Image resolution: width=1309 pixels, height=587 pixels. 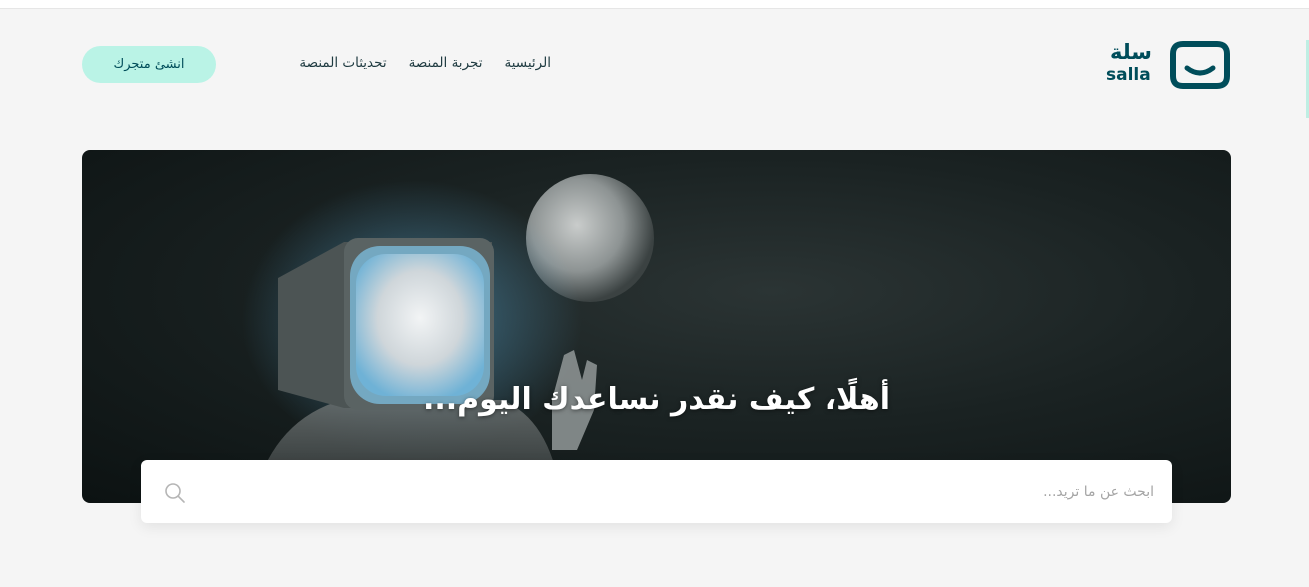 What do you see at coordinates (342, 63) in the screenshot?
I see `nav-item-updates: تحديثات المنصة` at bounding box center [342, 63].